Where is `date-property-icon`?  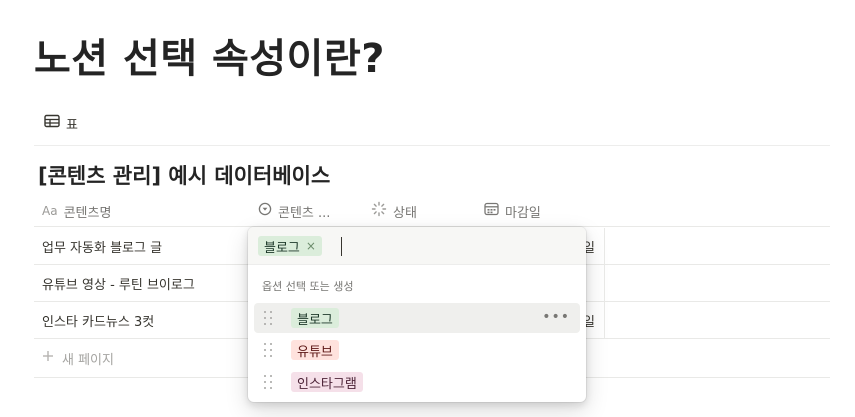
date-property-icon is located at coordinates (491, 211).